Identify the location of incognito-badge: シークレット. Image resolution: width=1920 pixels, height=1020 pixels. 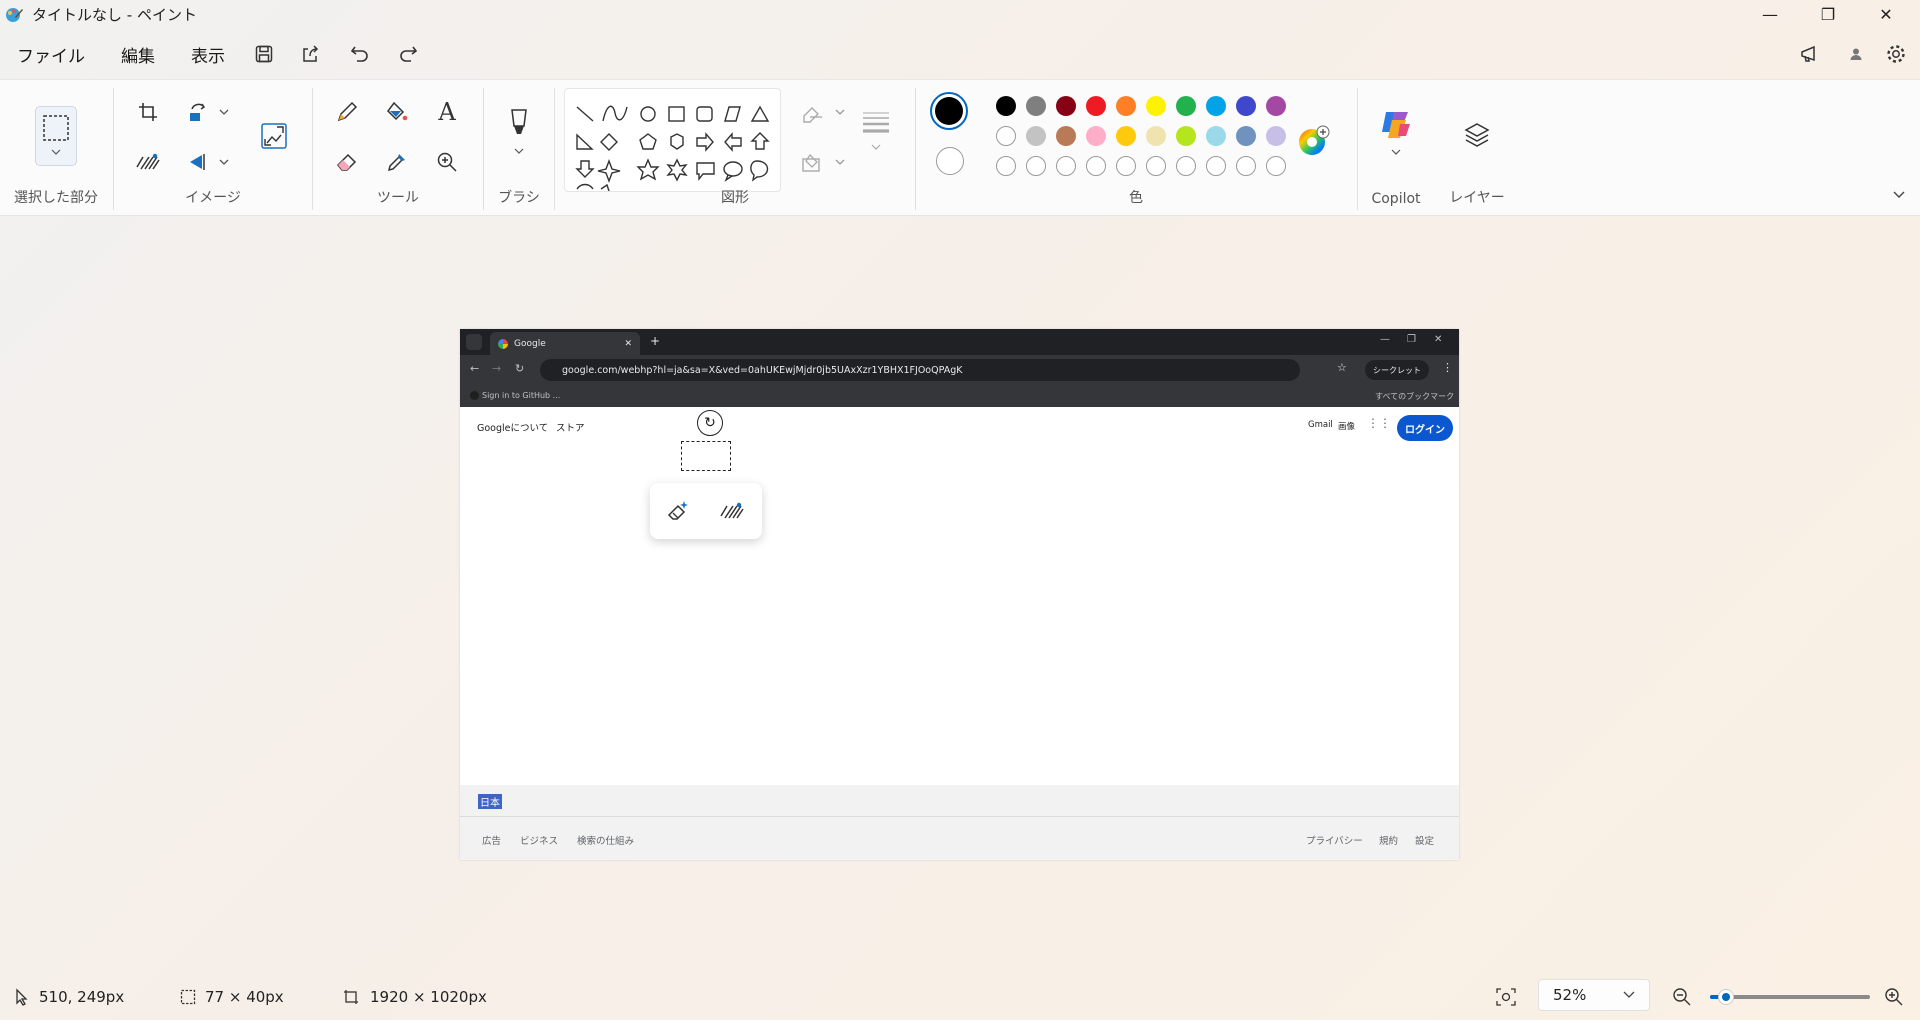
(1397, 370).